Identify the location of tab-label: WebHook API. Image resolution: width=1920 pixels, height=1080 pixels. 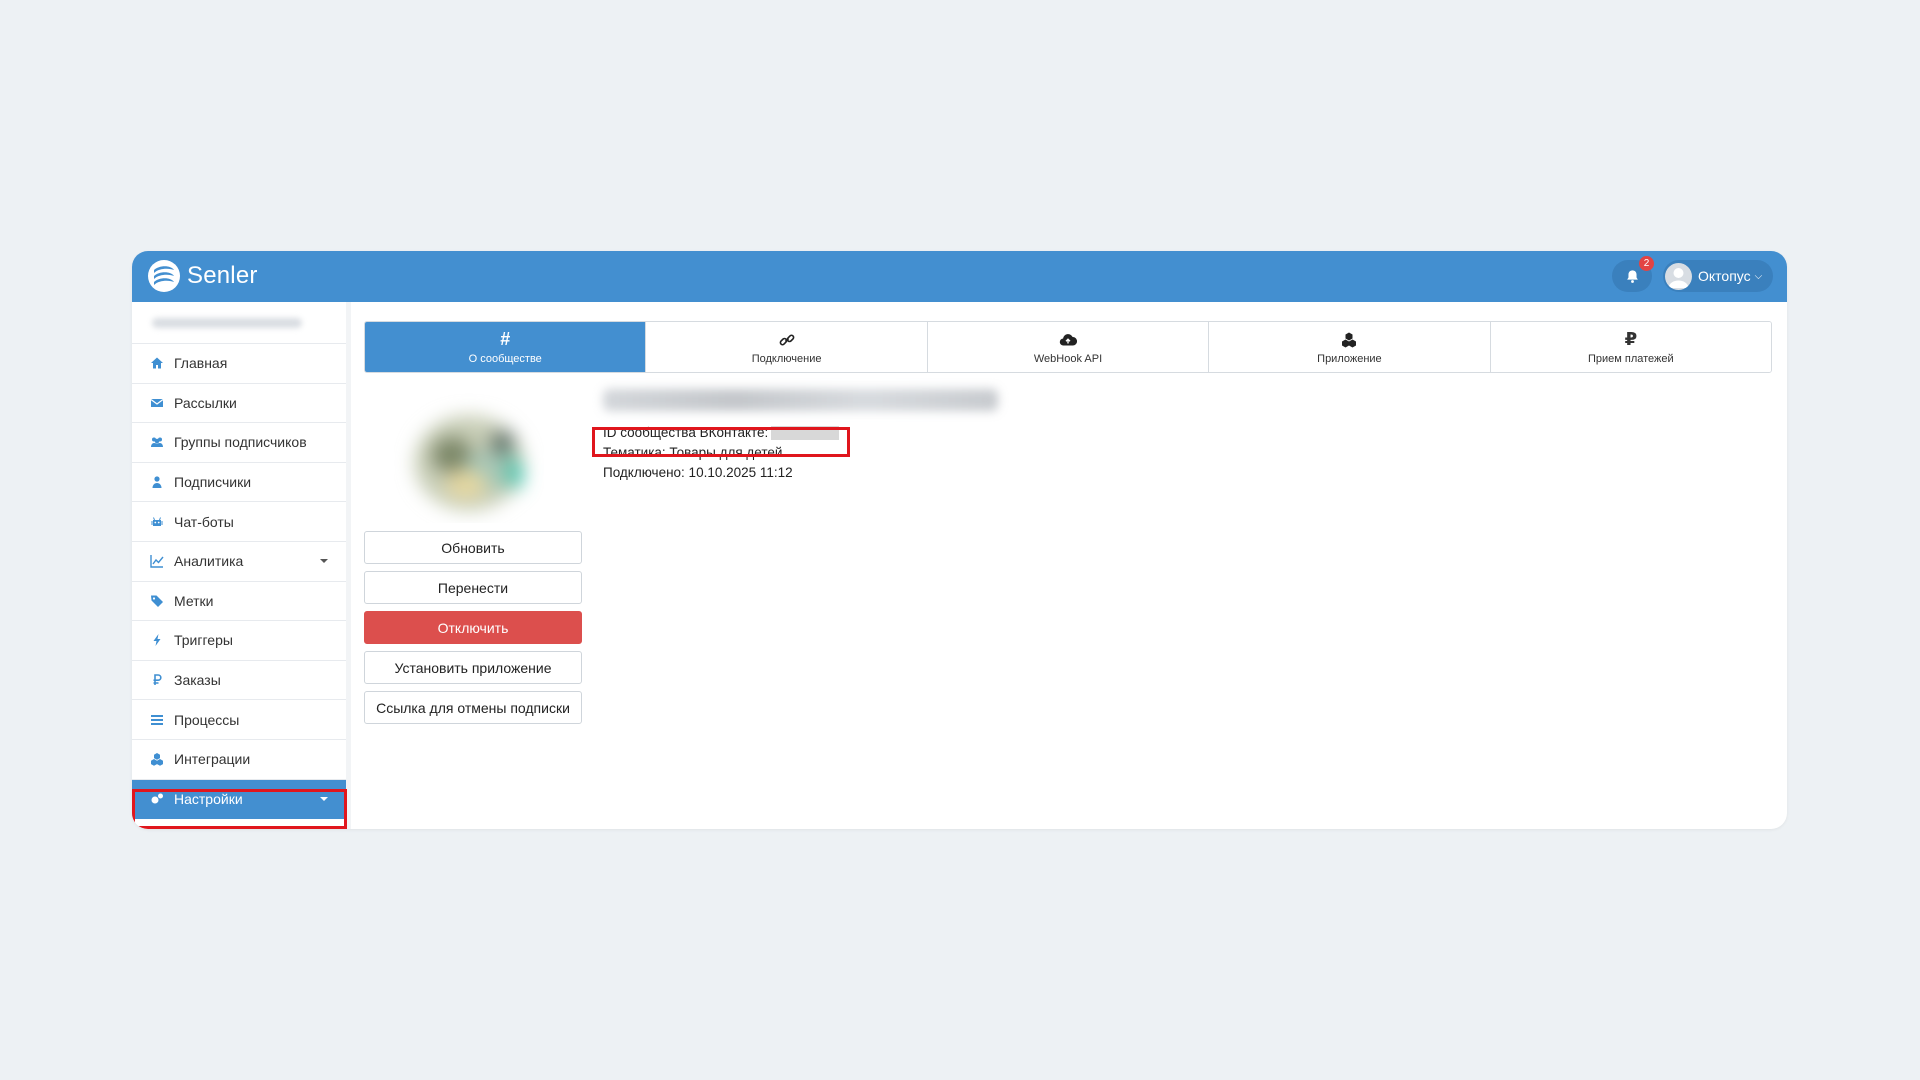
(1068, 358).